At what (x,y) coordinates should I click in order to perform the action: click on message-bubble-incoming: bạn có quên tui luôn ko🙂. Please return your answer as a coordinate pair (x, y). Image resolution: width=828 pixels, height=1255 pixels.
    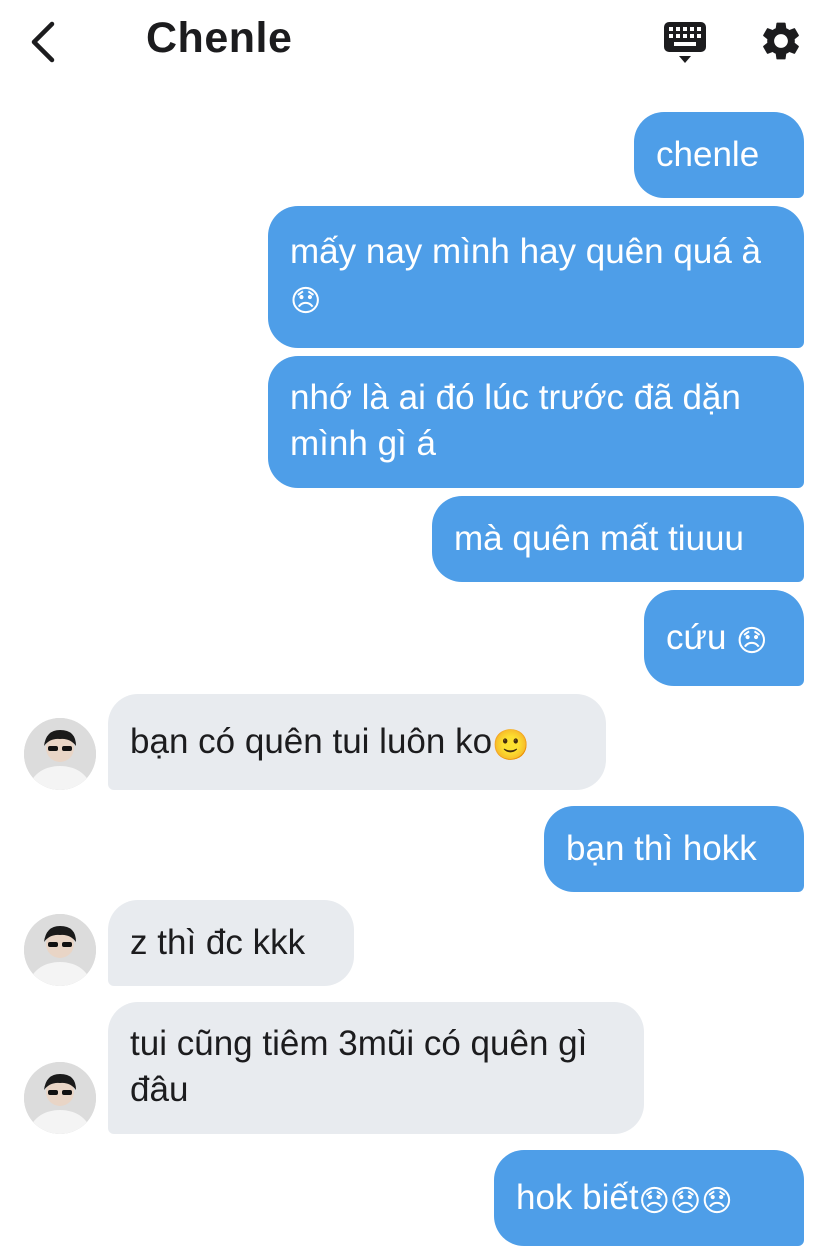
    Looking at the image, I should click on (357, 742).